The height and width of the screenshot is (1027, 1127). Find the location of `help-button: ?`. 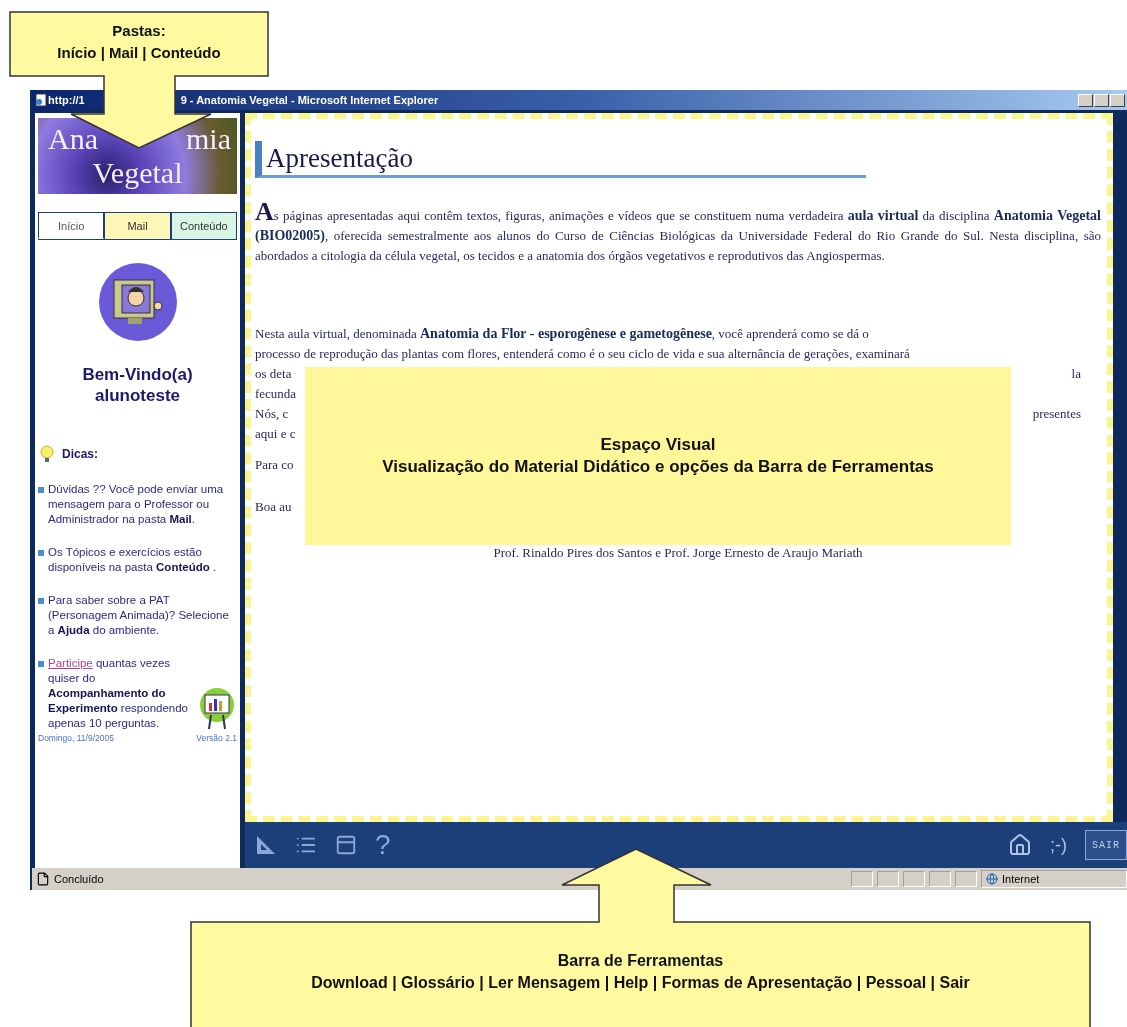

help-button: ? is located at coordinates (383, 845).